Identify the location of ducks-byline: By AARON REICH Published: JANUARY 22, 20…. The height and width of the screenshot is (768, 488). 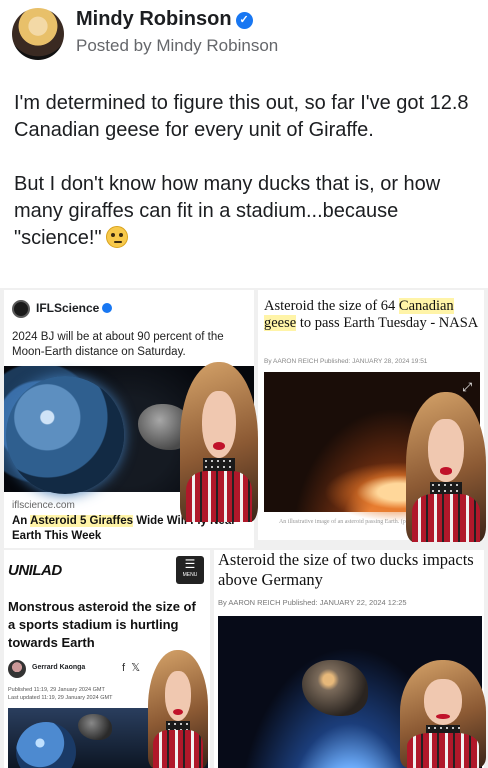
(312, 602).